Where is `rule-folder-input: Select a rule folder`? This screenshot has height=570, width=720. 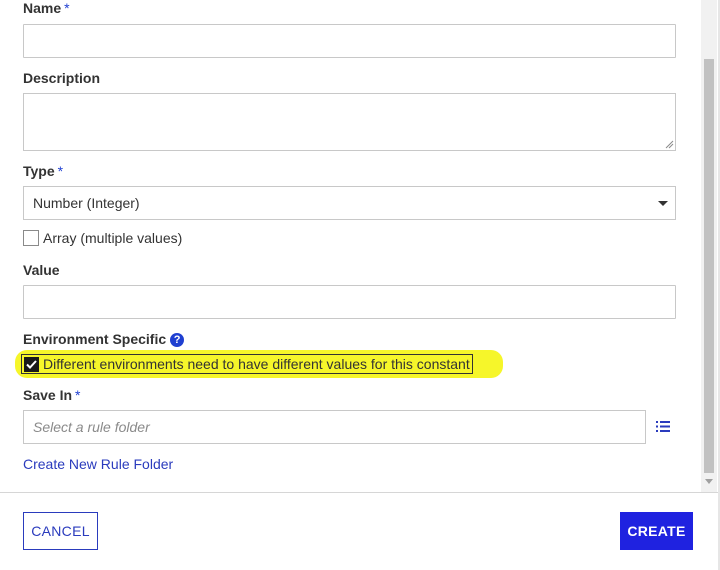 rule-folder-input: Select a rule folder is located at coordinates (334, 427).